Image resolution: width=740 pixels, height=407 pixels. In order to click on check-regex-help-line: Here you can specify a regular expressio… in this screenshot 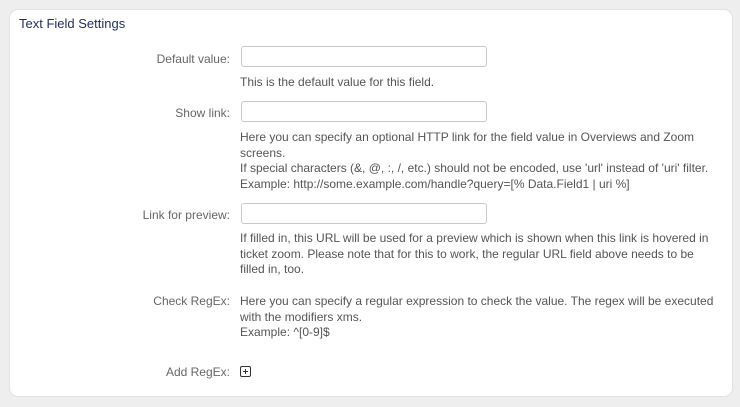, I will do `click(477, 309)`.